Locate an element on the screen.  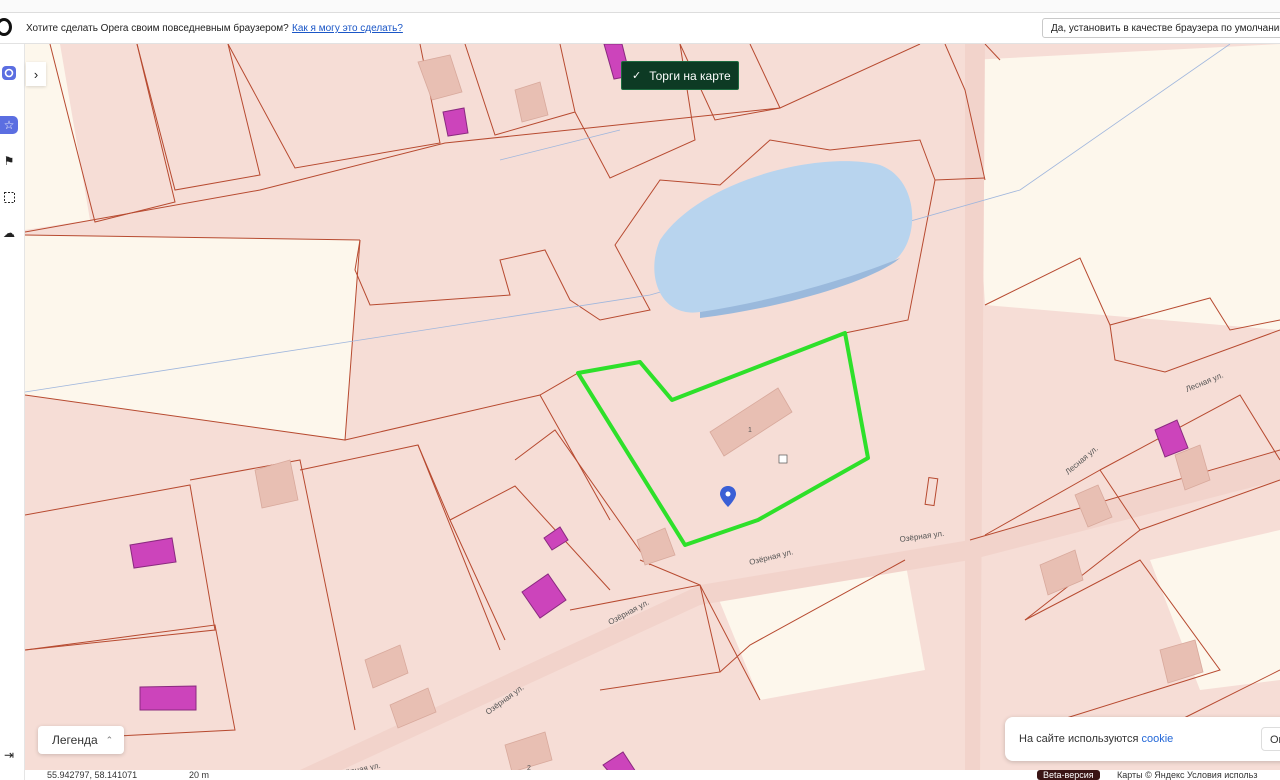
building-number: 1 is located at coordinates (750, 430).